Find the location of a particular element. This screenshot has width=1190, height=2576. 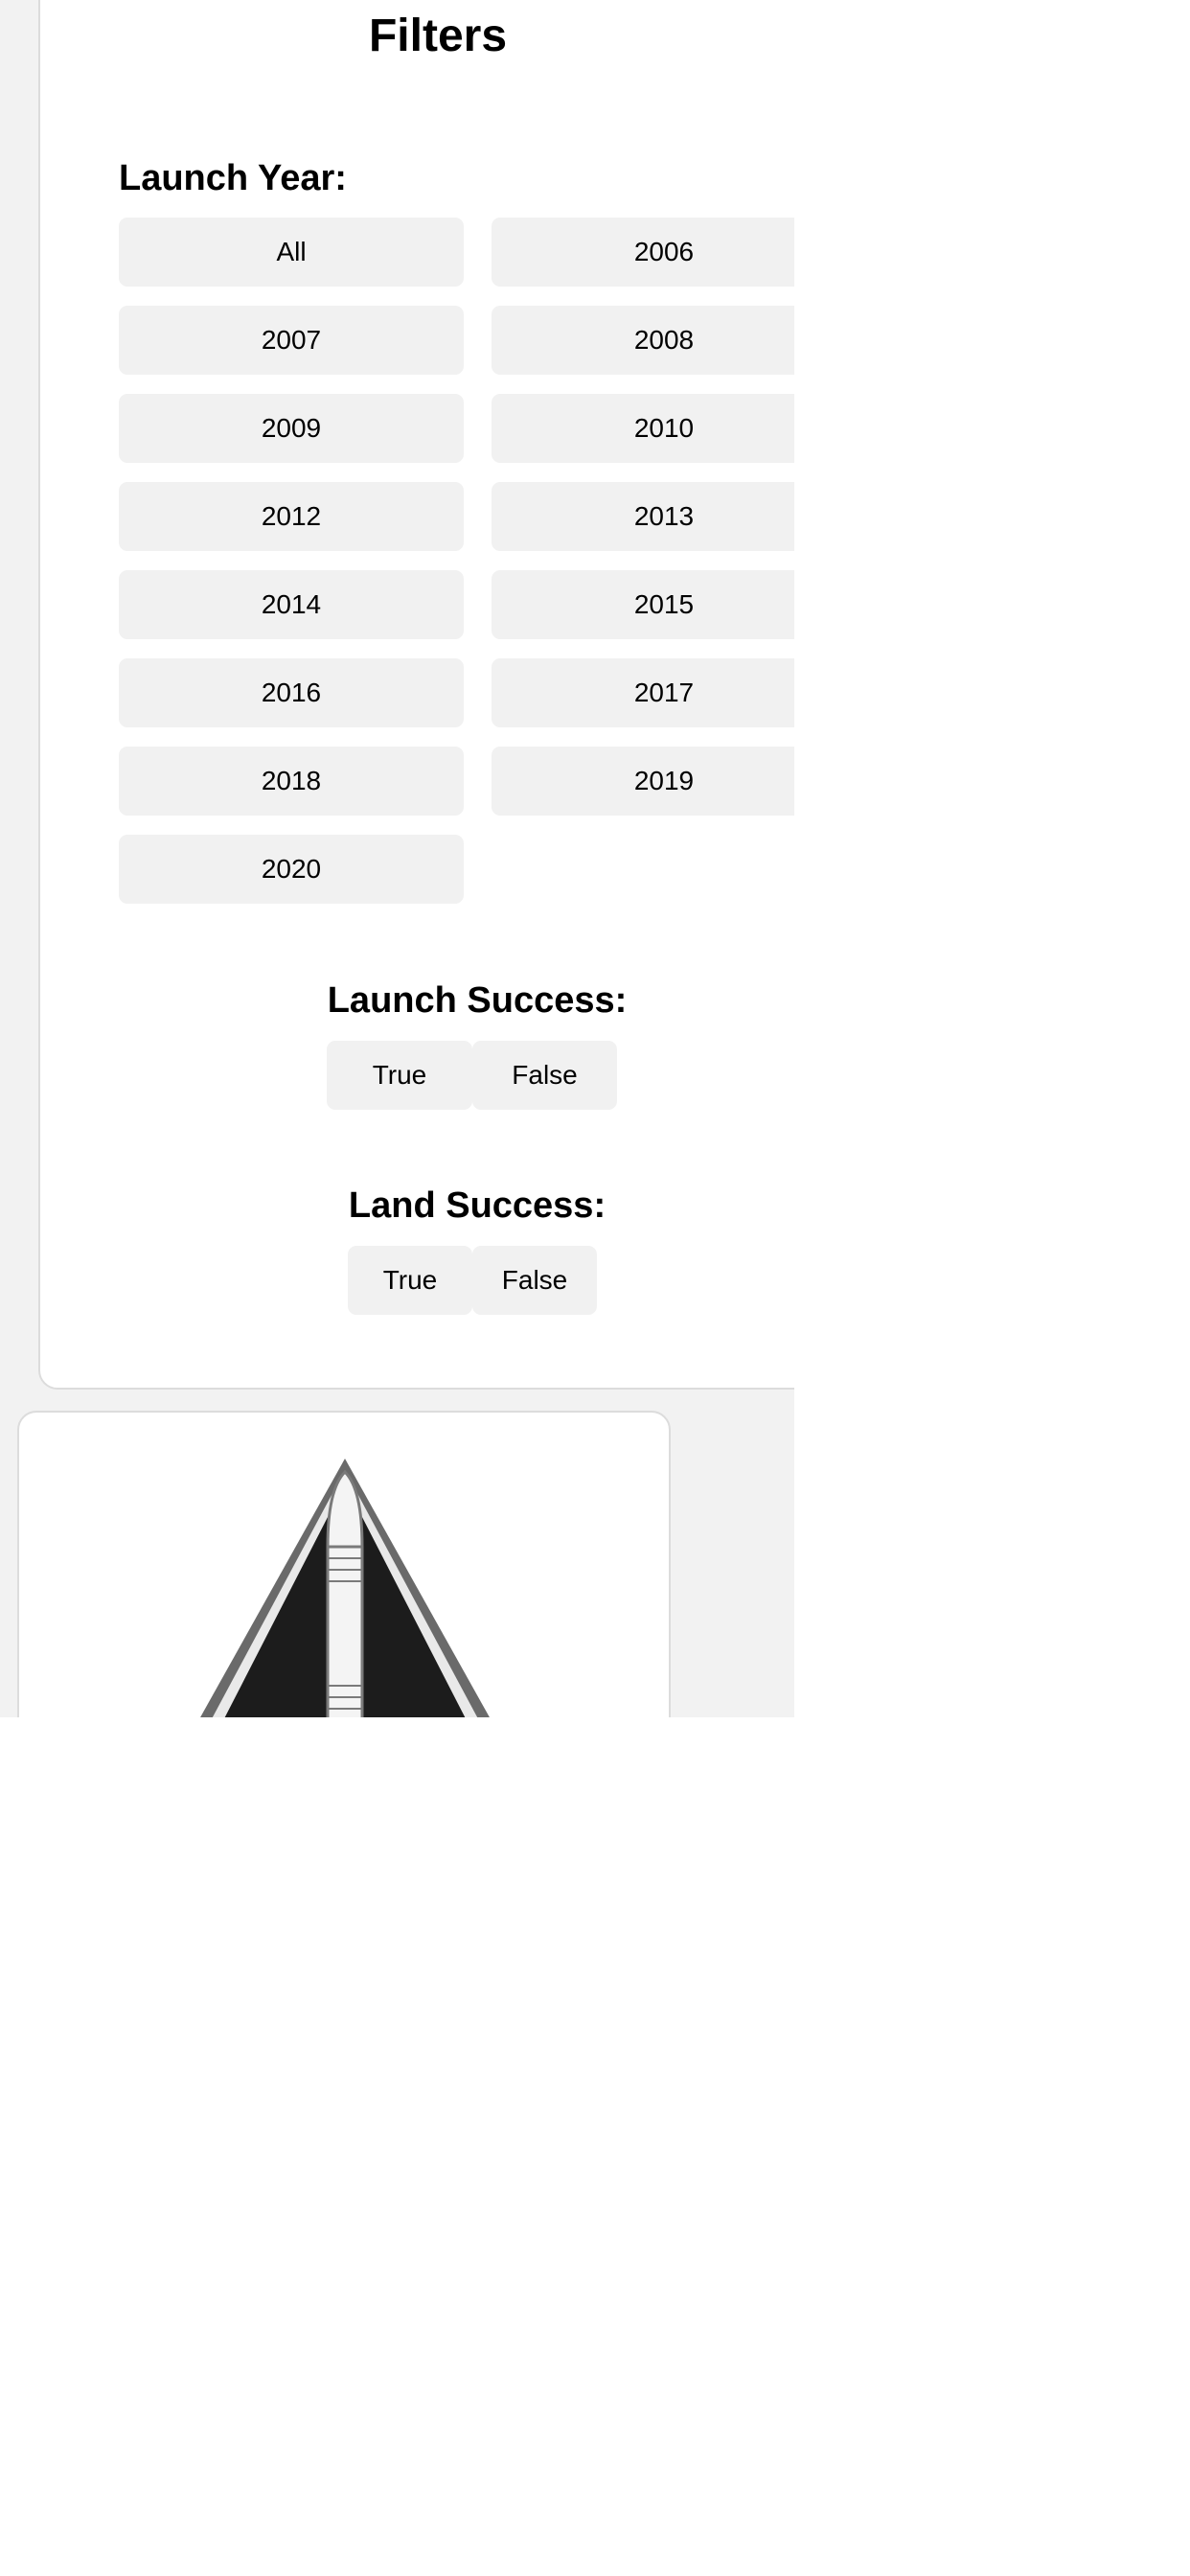

year-filter-2016-button: 2016 is located at coordinates (292, 692).